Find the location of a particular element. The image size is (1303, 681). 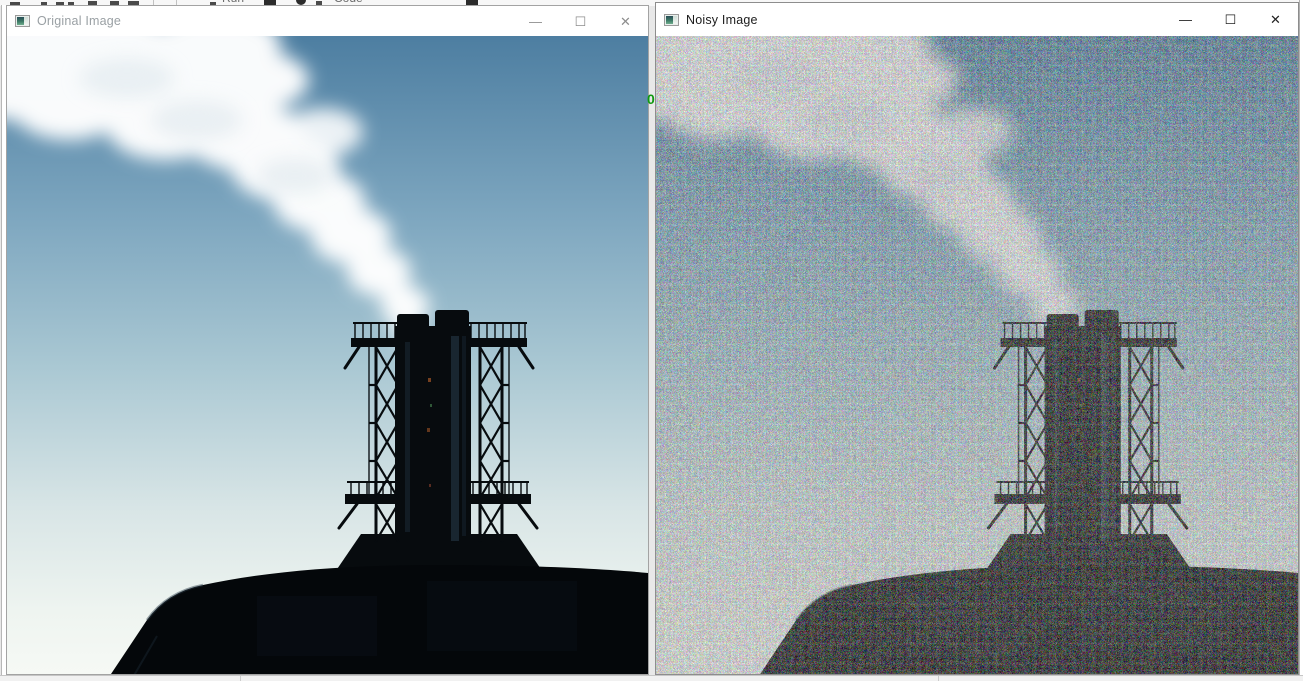

window-title: Noisy Image is located at coordinates (722, 19).